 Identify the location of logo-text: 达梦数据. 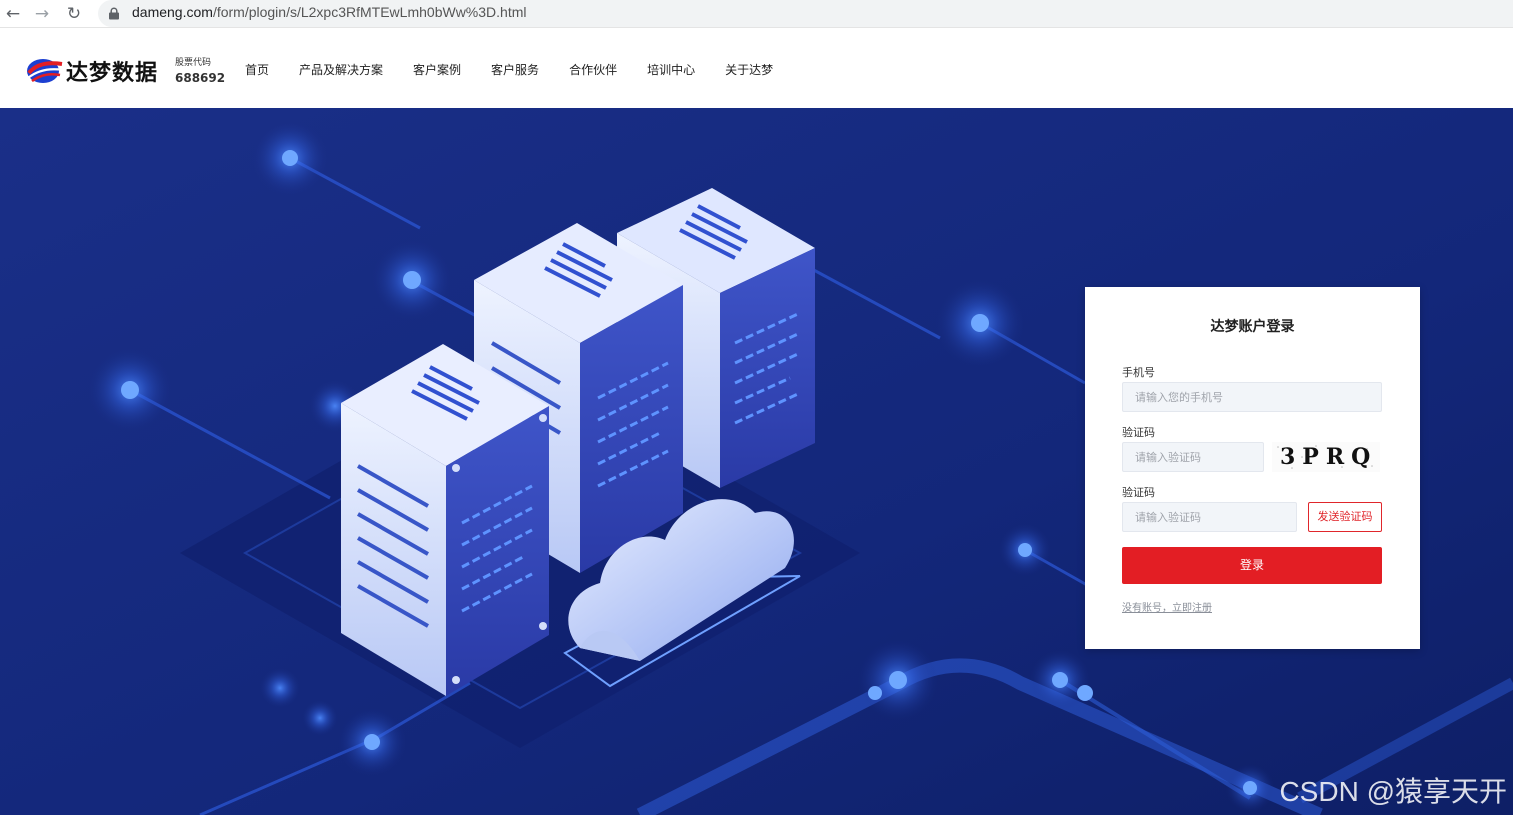
(112, 73).